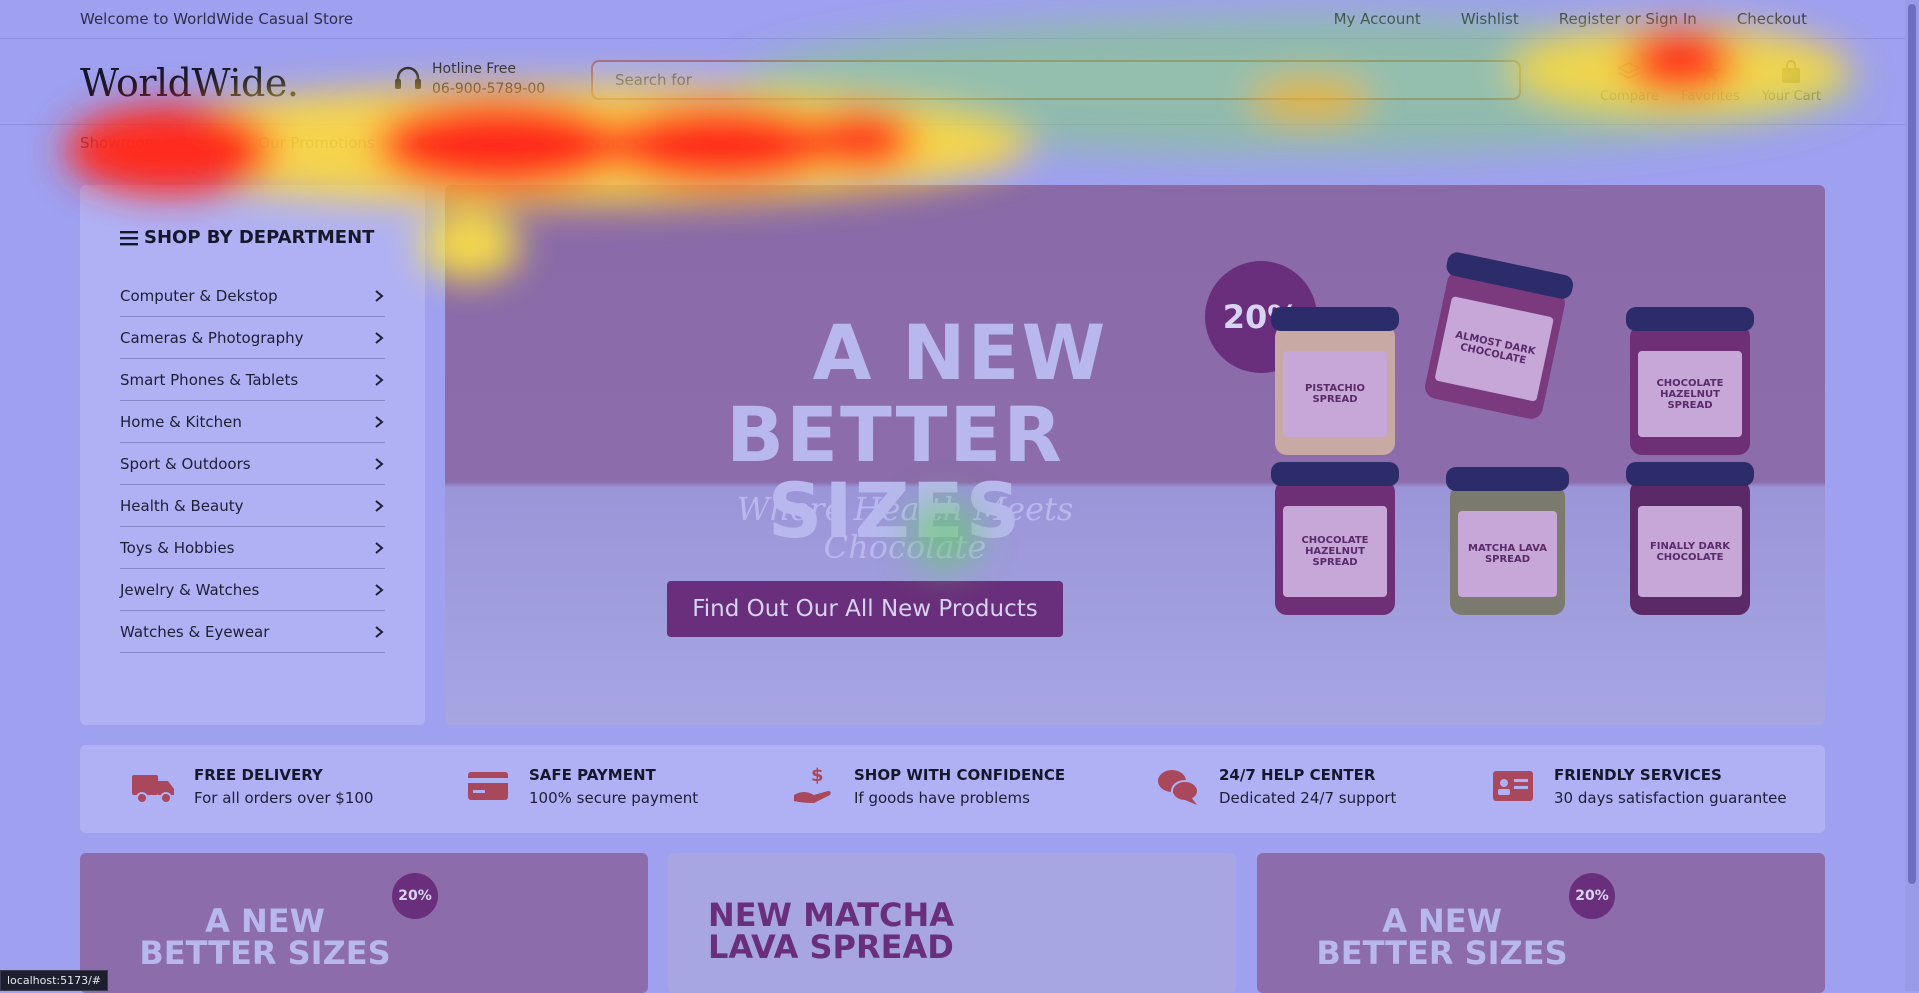 This screenshot has width=1919, height=993. I want to click on product-jar: FINALLY DARK CHOCOLATE, so click(1690, 538).